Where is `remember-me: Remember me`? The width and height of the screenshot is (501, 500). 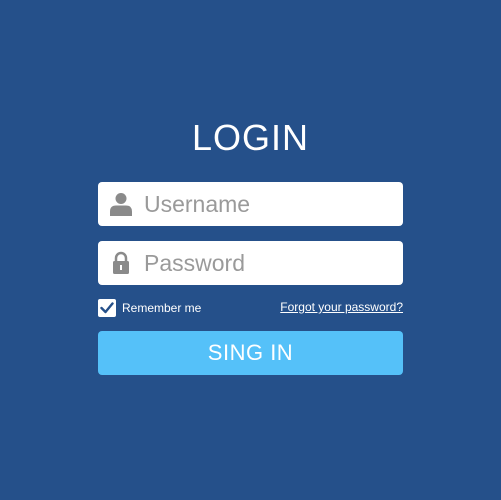 remember-me: Remember me is located at coordinates (149, 308).